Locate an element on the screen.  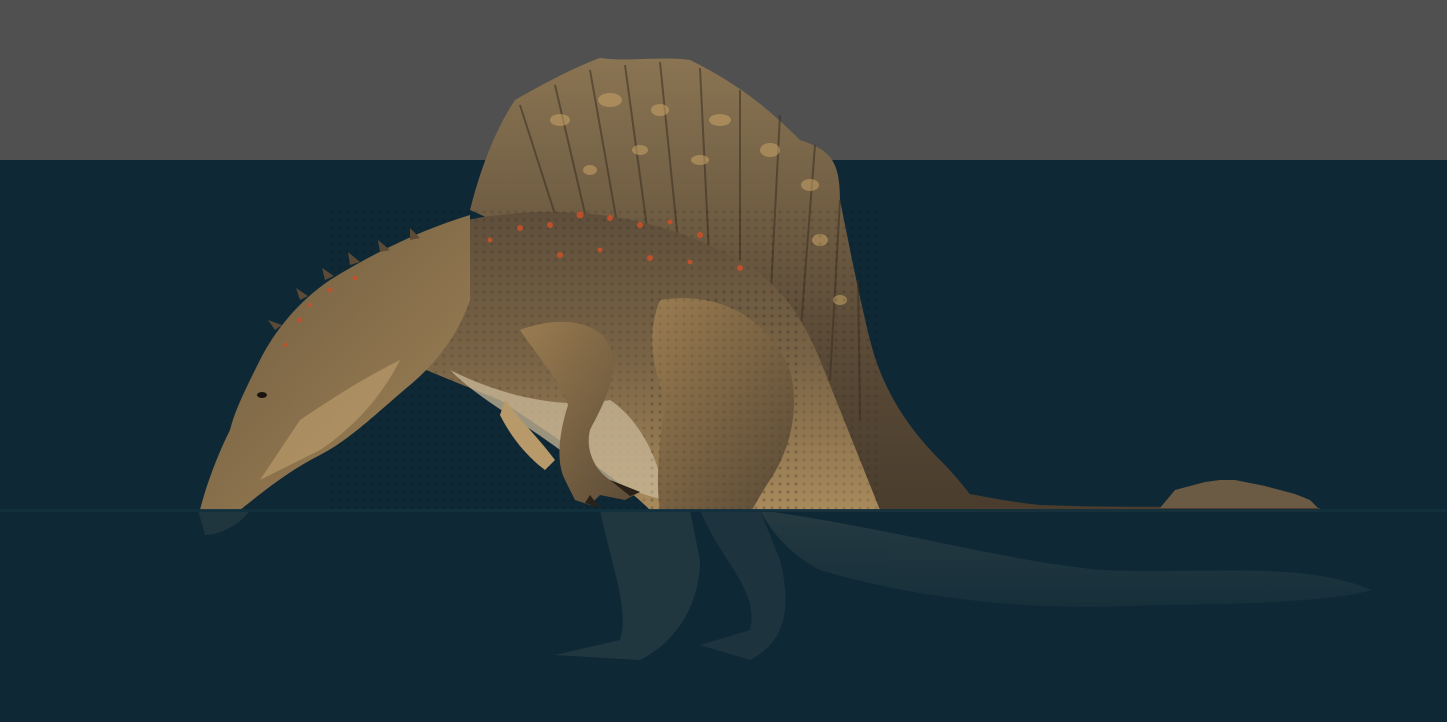
water-surface-line is located at coordinates (723, 510).